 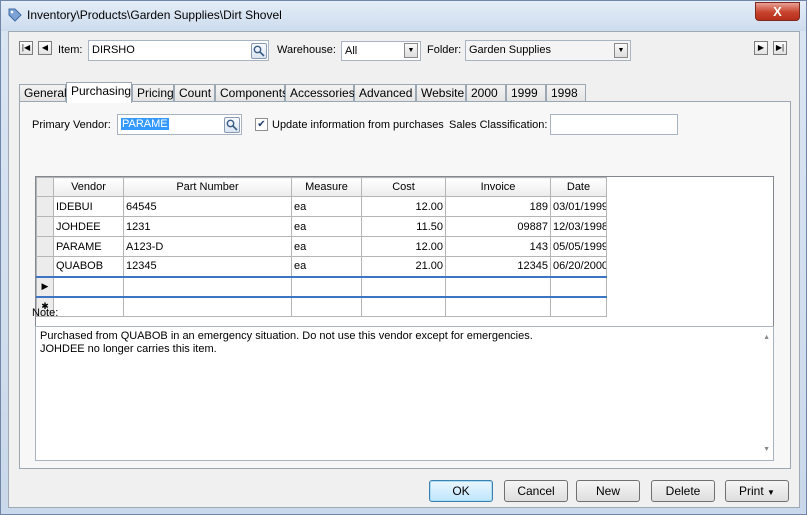 I want to click on cell-invoice: 09887, so click(x=498, y=226).